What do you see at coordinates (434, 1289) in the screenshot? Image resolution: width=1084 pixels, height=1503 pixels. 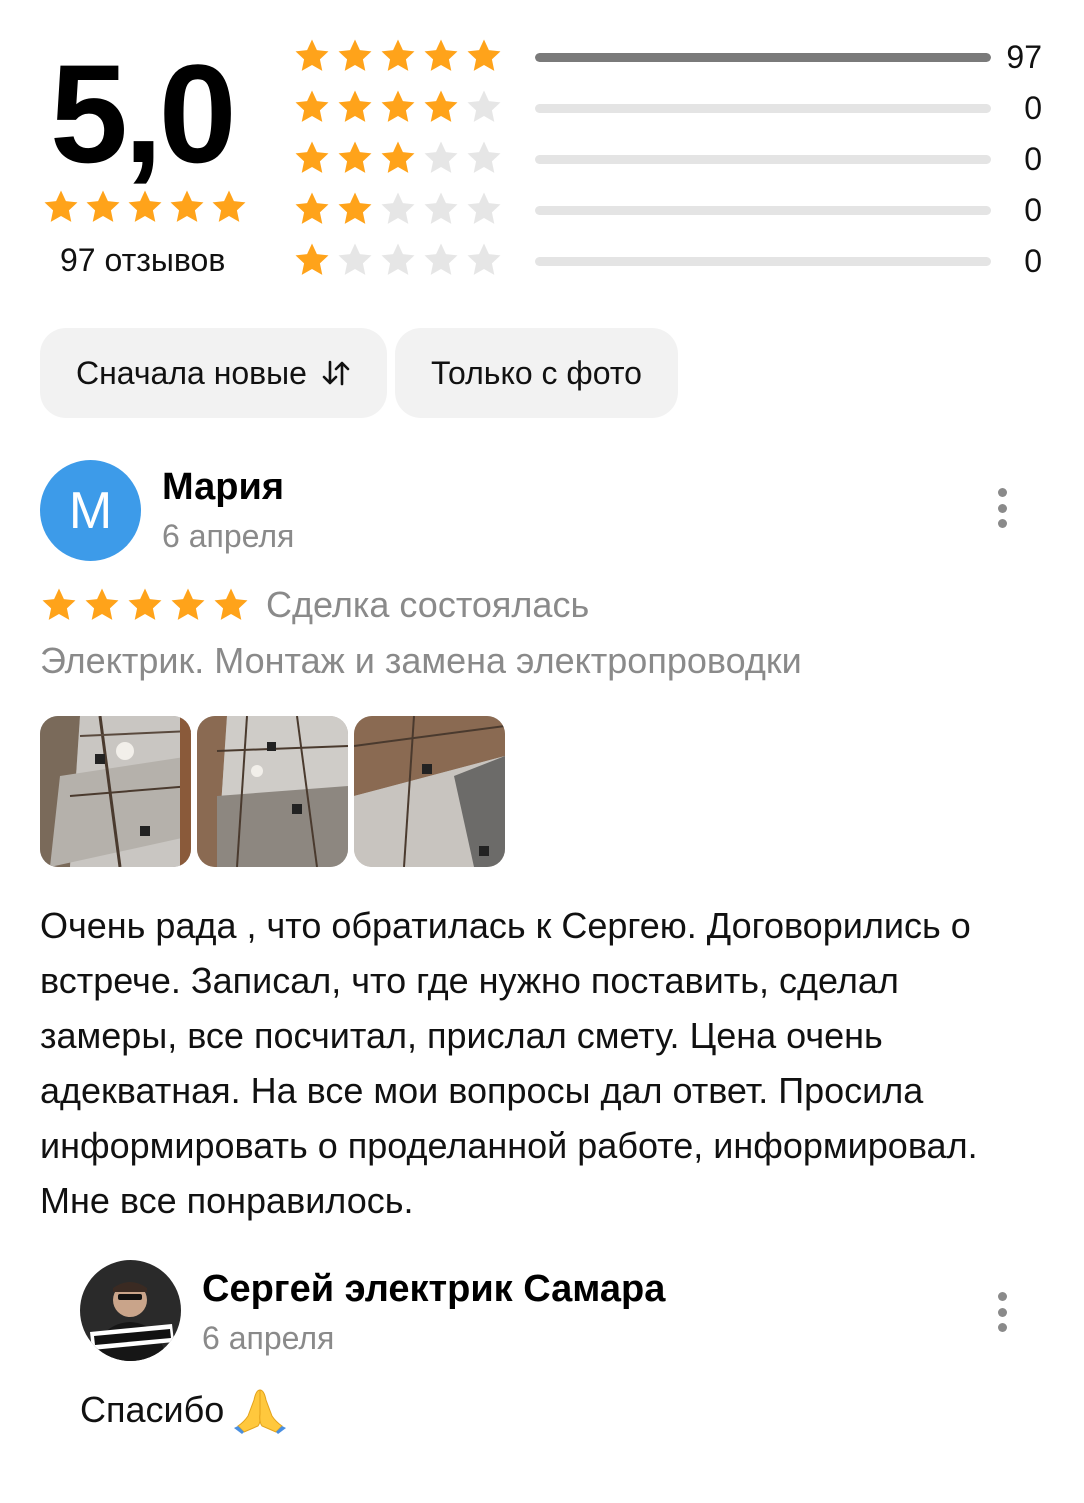 I see `reply-author: Сергей электрик Самара` at bounding box center [434, 1289].